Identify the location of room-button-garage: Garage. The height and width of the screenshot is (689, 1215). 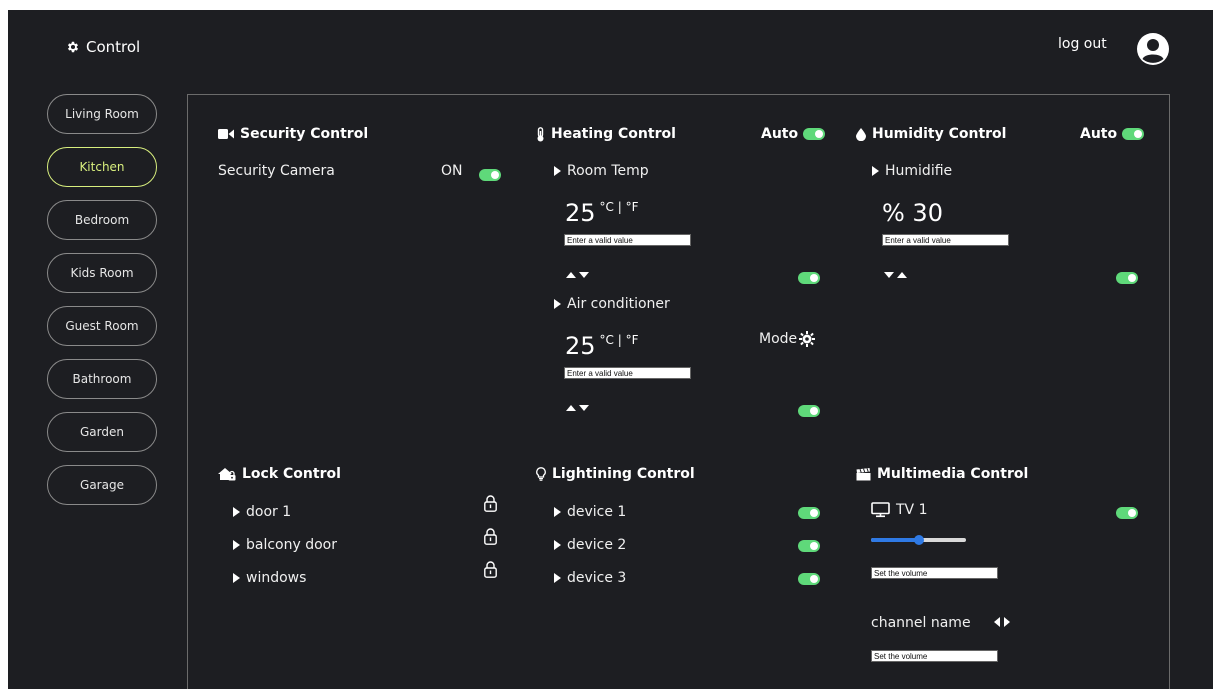
(102, 485).